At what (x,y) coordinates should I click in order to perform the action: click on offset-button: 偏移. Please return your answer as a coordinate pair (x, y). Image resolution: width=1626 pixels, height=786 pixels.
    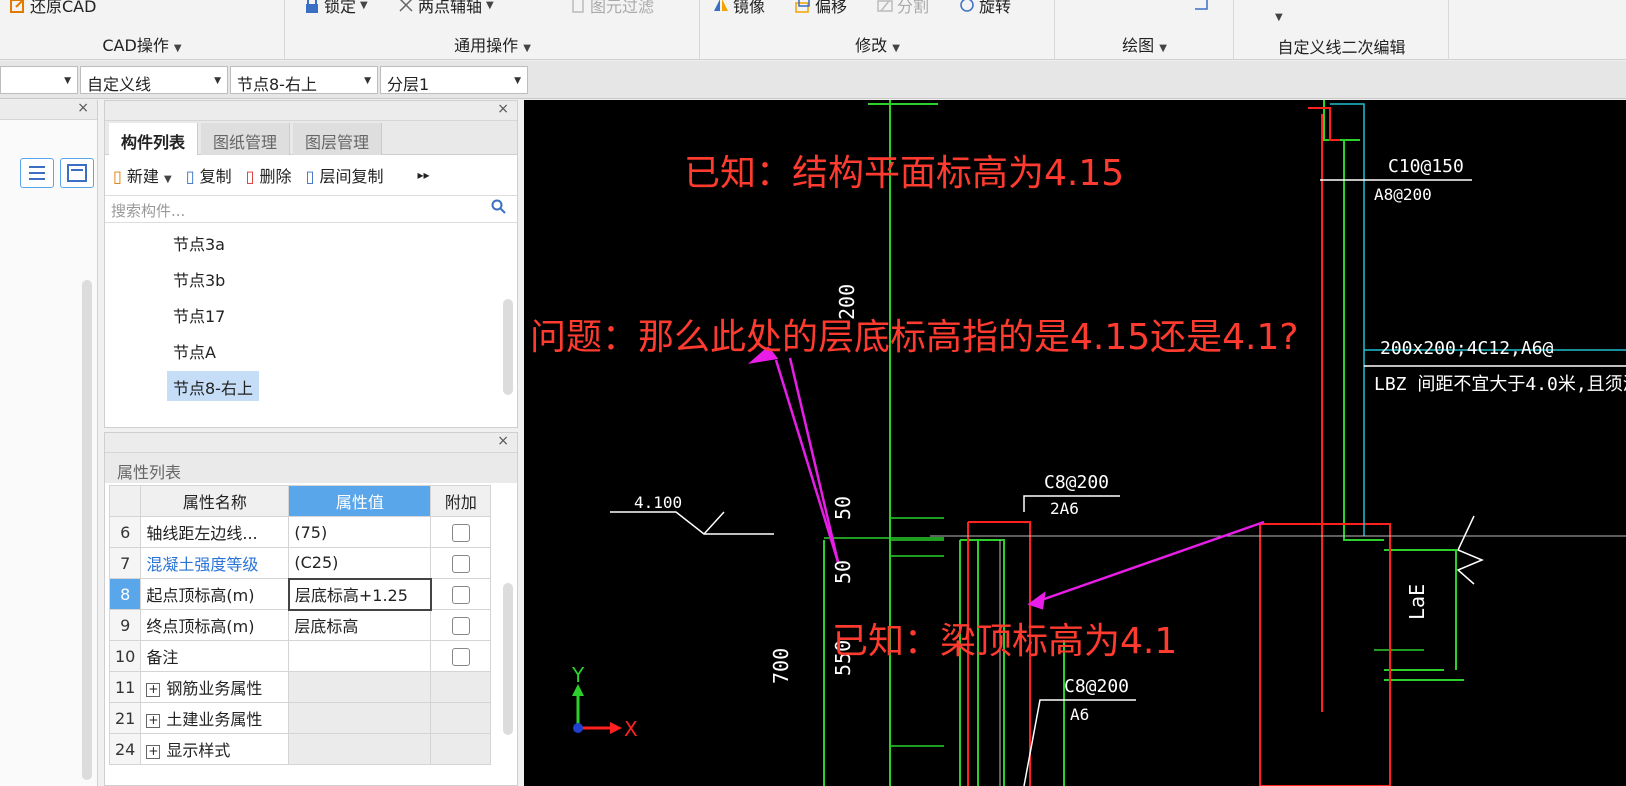
    Looking at the image, I should click on (821, 8).